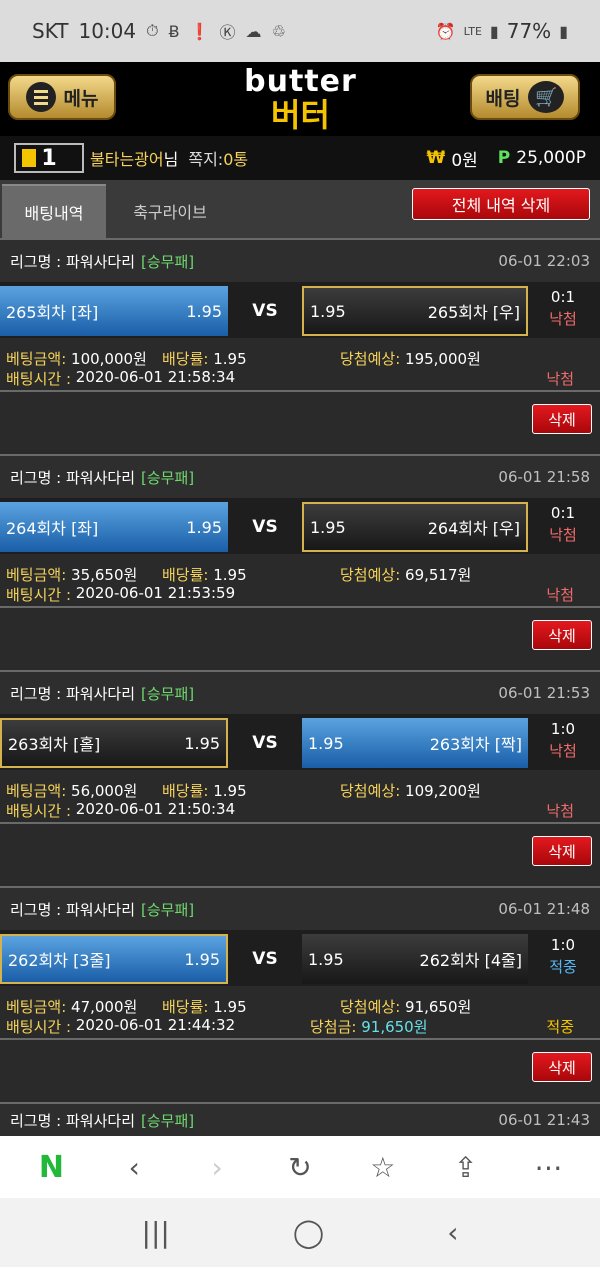 Image resolution: width=600 pixels, height=1267 pixels. Describe the element at coordinates (560, 1027) in the screenshot. I see `bet-status: 적중` at that location.